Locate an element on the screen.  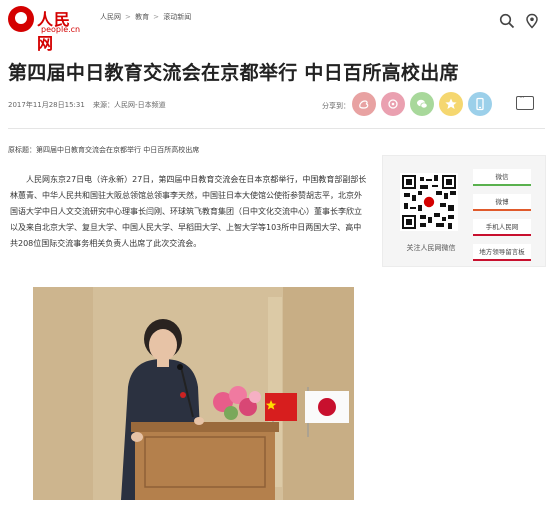
leader-message-board-button: 地方领导留言板 is located at coordinates (502, 252).